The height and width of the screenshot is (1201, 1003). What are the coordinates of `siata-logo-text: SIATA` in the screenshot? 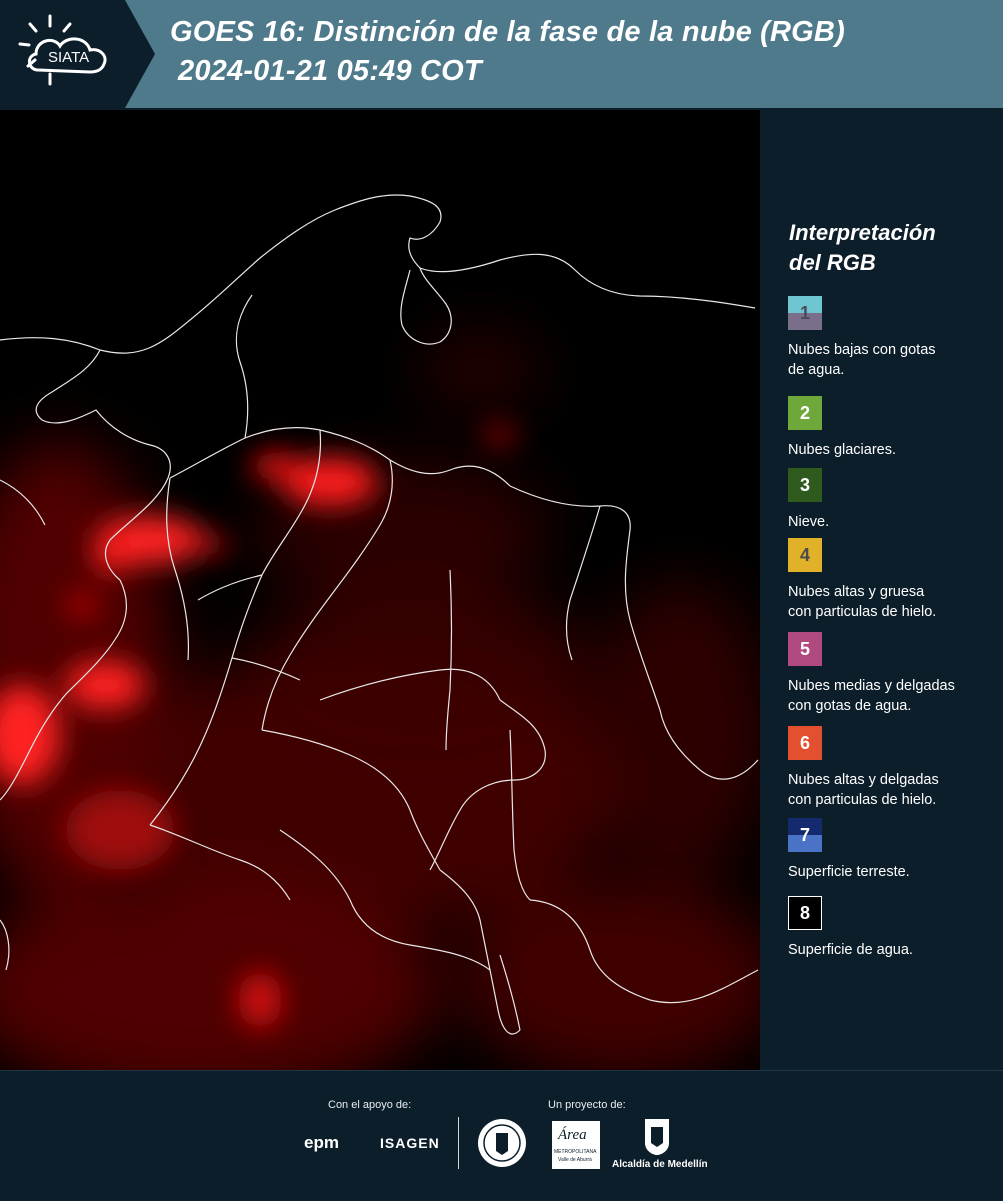 It's located at (68, 57).